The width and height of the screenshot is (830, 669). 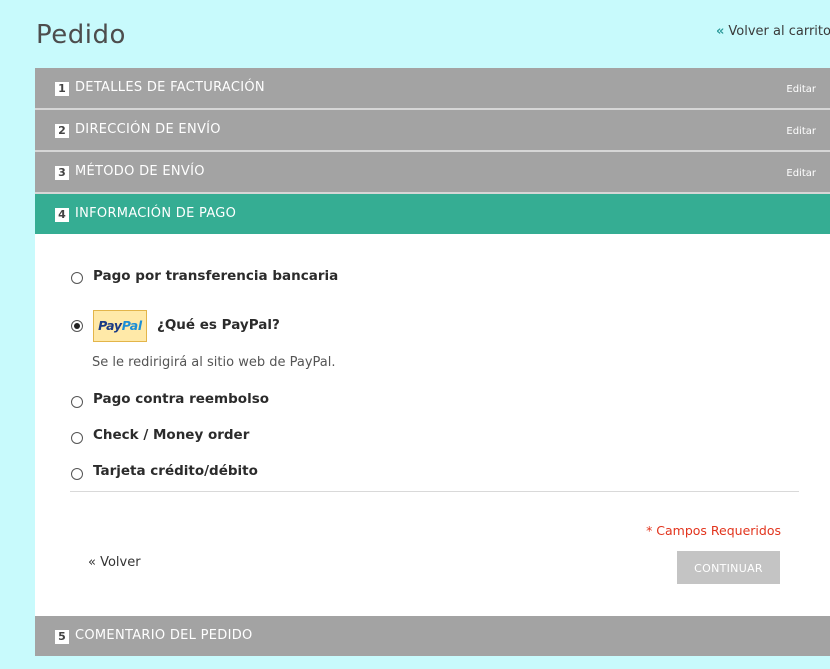 I want to click on double-chevron-left-icon: «, so click(x=720, y=31).